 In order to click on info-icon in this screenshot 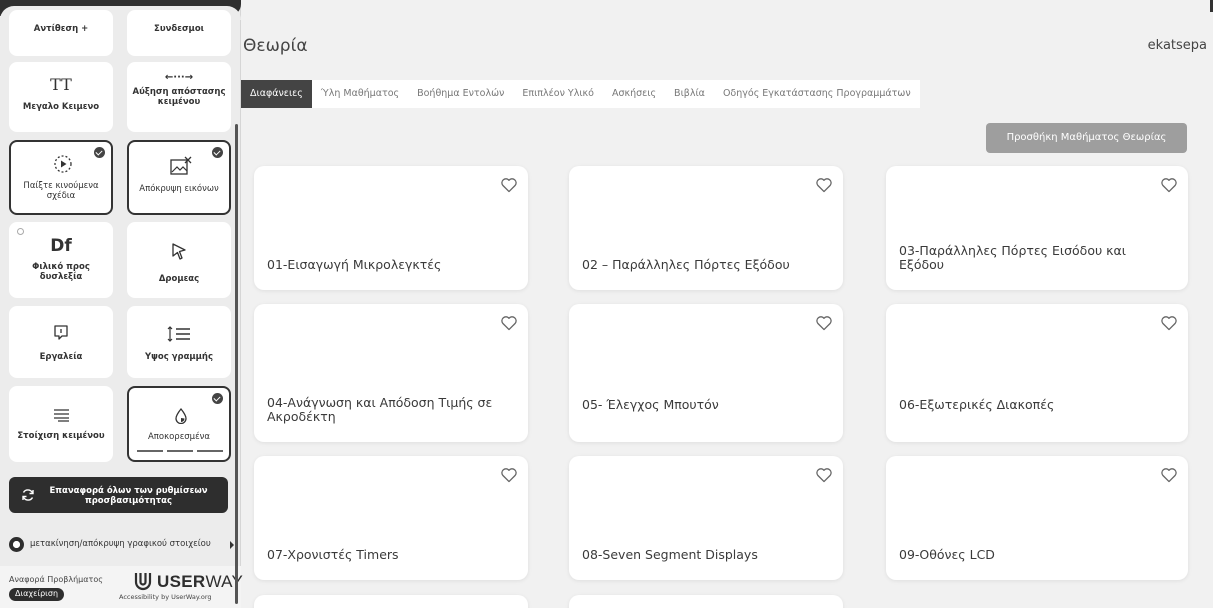, I will do `click(20, 231)`.